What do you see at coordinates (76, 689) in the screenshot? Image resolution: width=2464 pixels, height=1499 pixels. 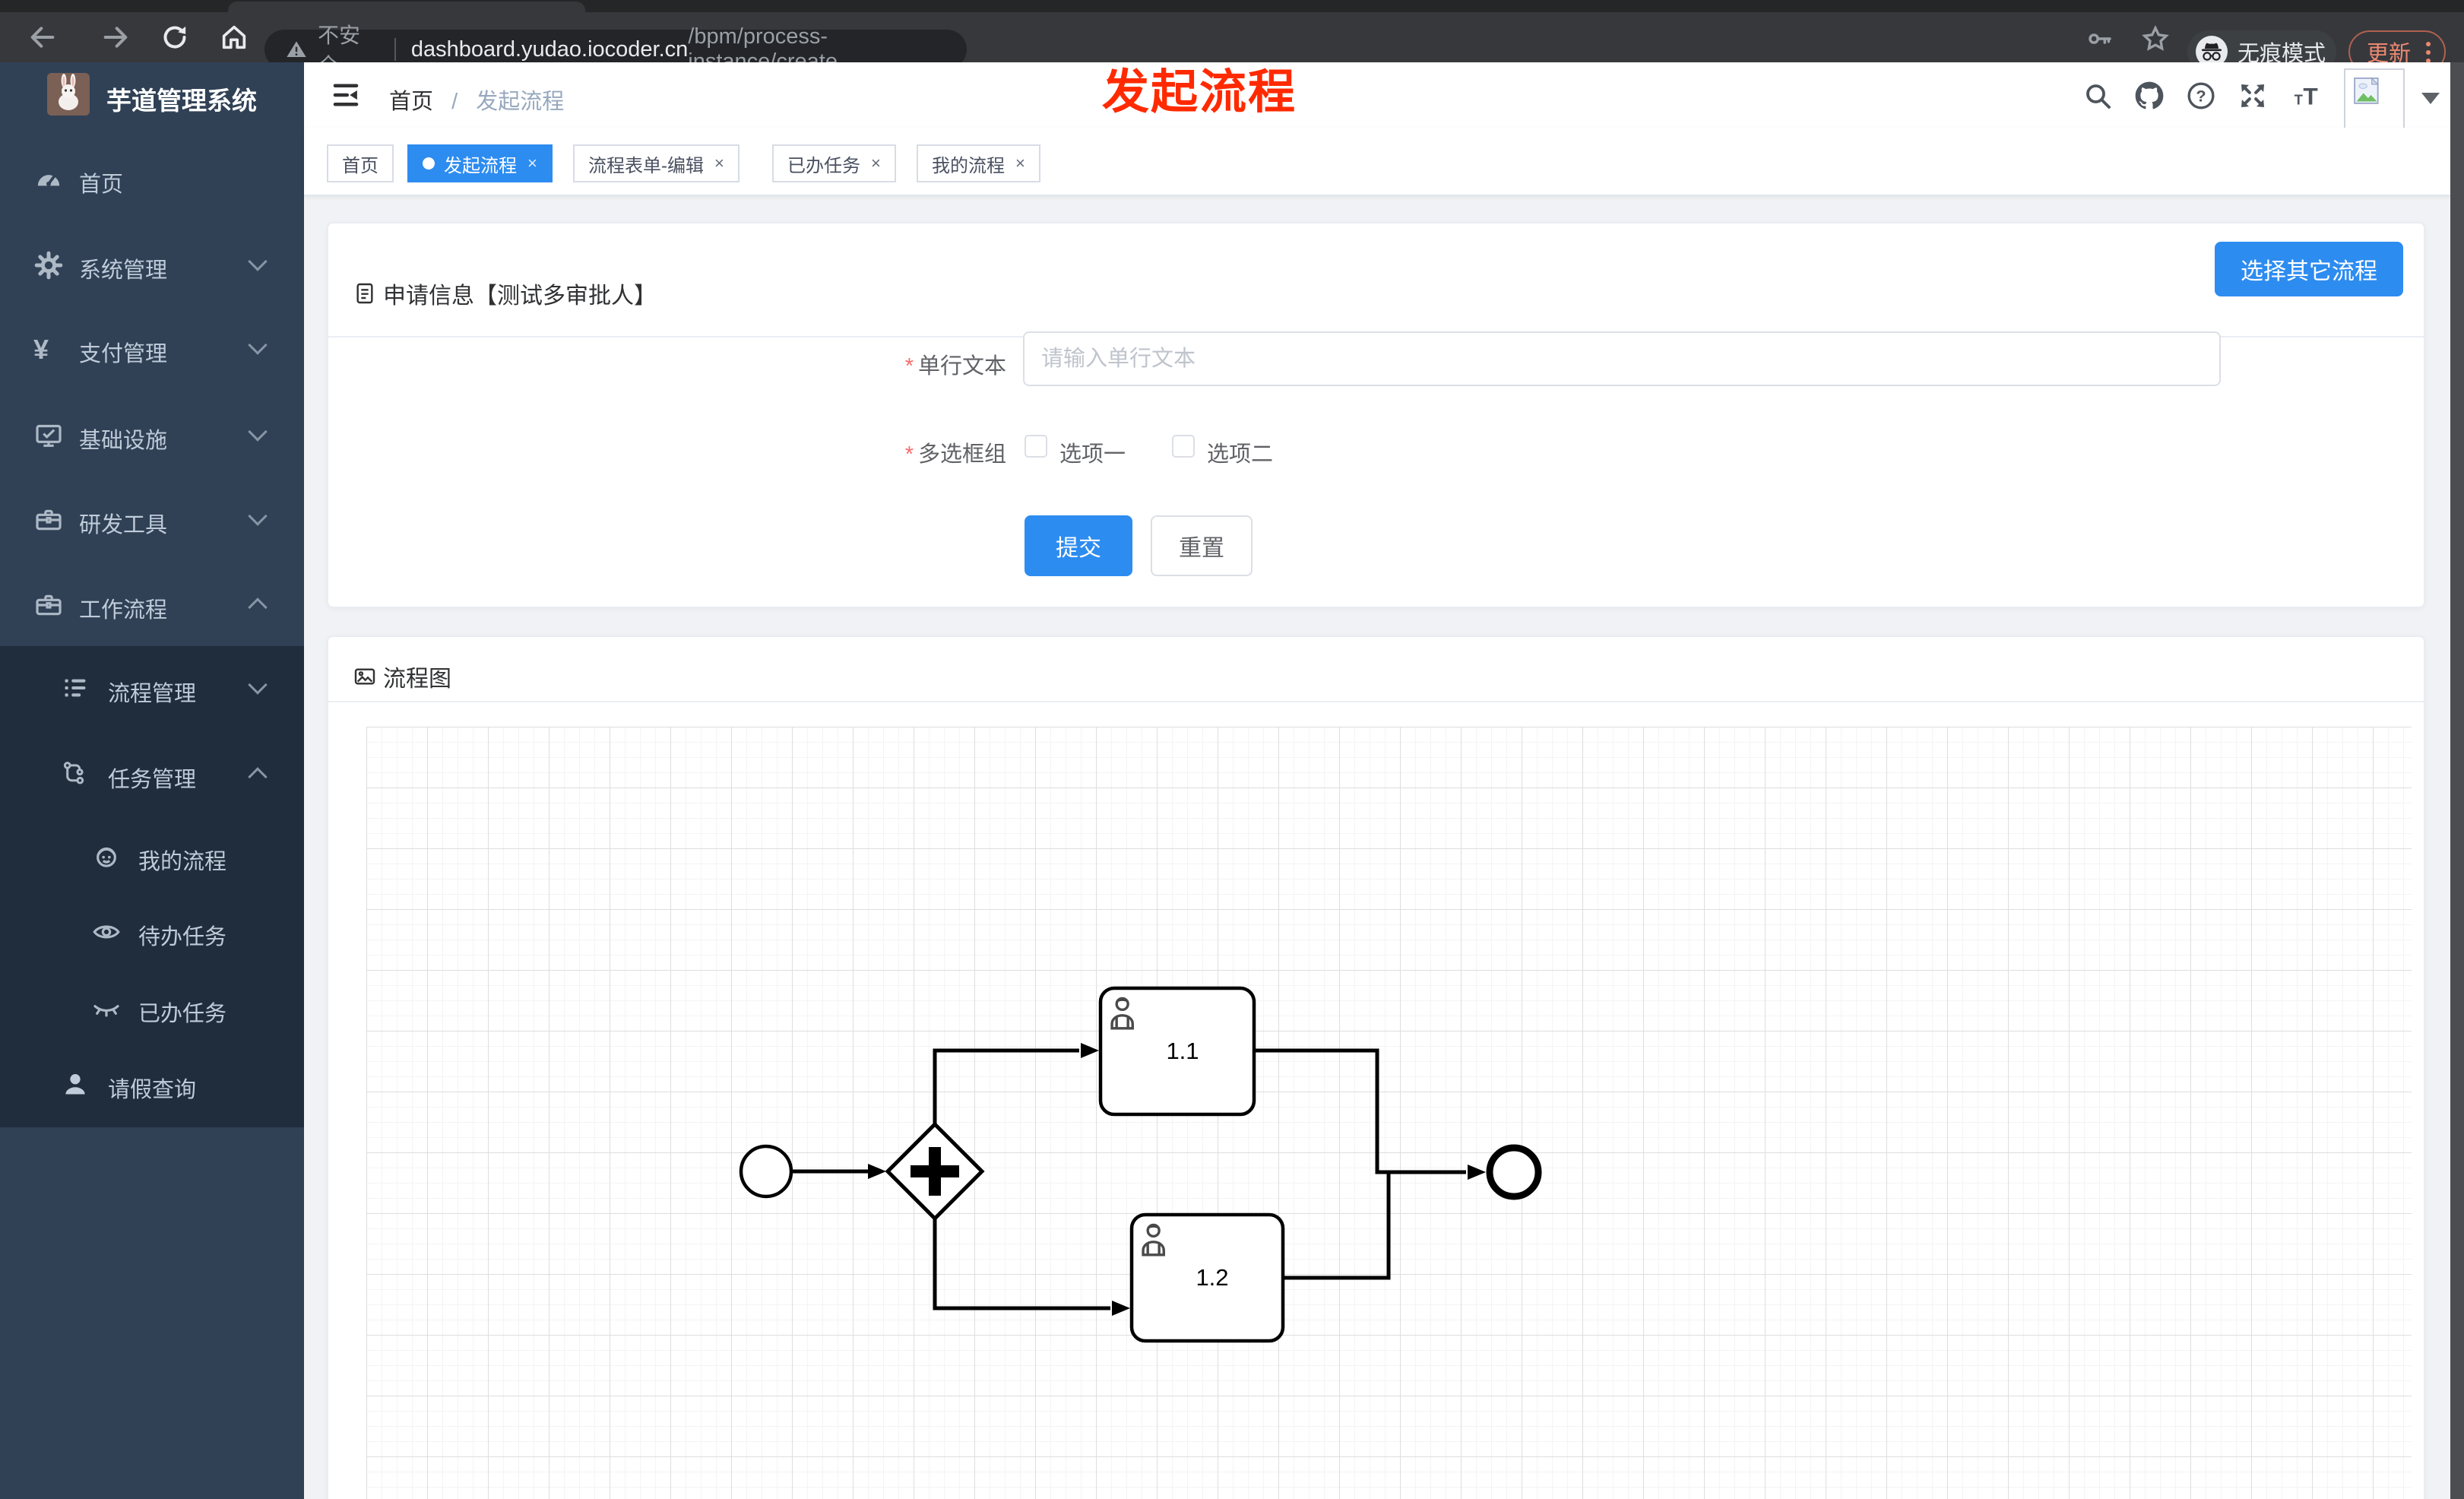 I see `list-icon` at bounding box center [76, 689].